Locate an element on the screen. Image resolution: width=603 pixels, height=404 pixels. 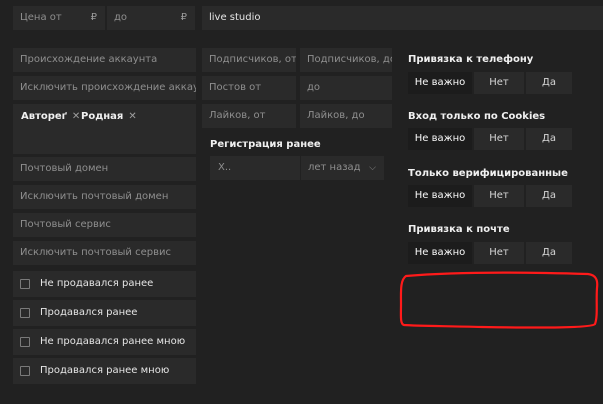
subscribers-from-input: Подписчиков, от is located at coordinates (249, 60).